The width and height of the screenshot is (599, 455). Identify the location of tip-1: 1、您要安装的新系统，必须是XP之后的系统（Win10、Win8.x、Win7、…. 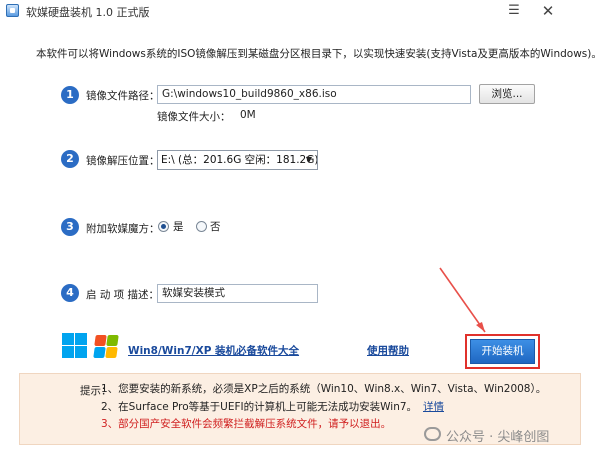
(324, 389).